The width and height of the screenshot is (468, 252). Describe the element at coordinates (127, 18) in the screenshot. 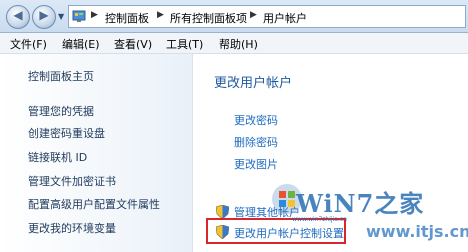

I see `breadcrumb-control-panel: 控制面板` at that location.